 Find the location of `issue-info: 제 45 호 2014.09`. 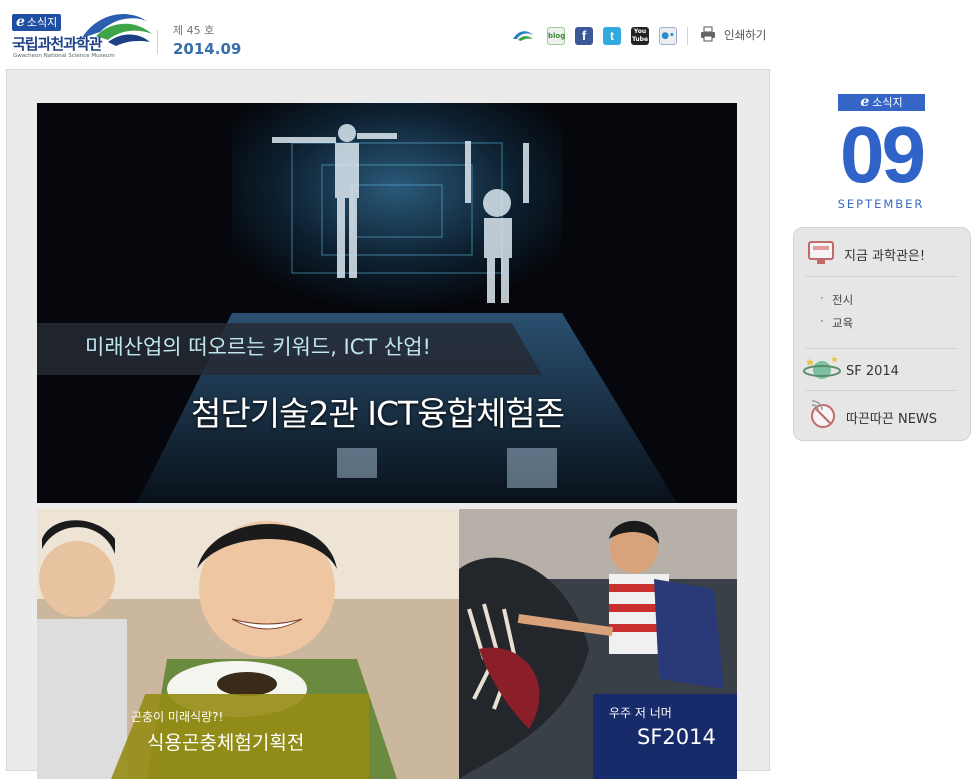

issue-info: 제 45 호 2014.09 is located at coordinates (207, 40).